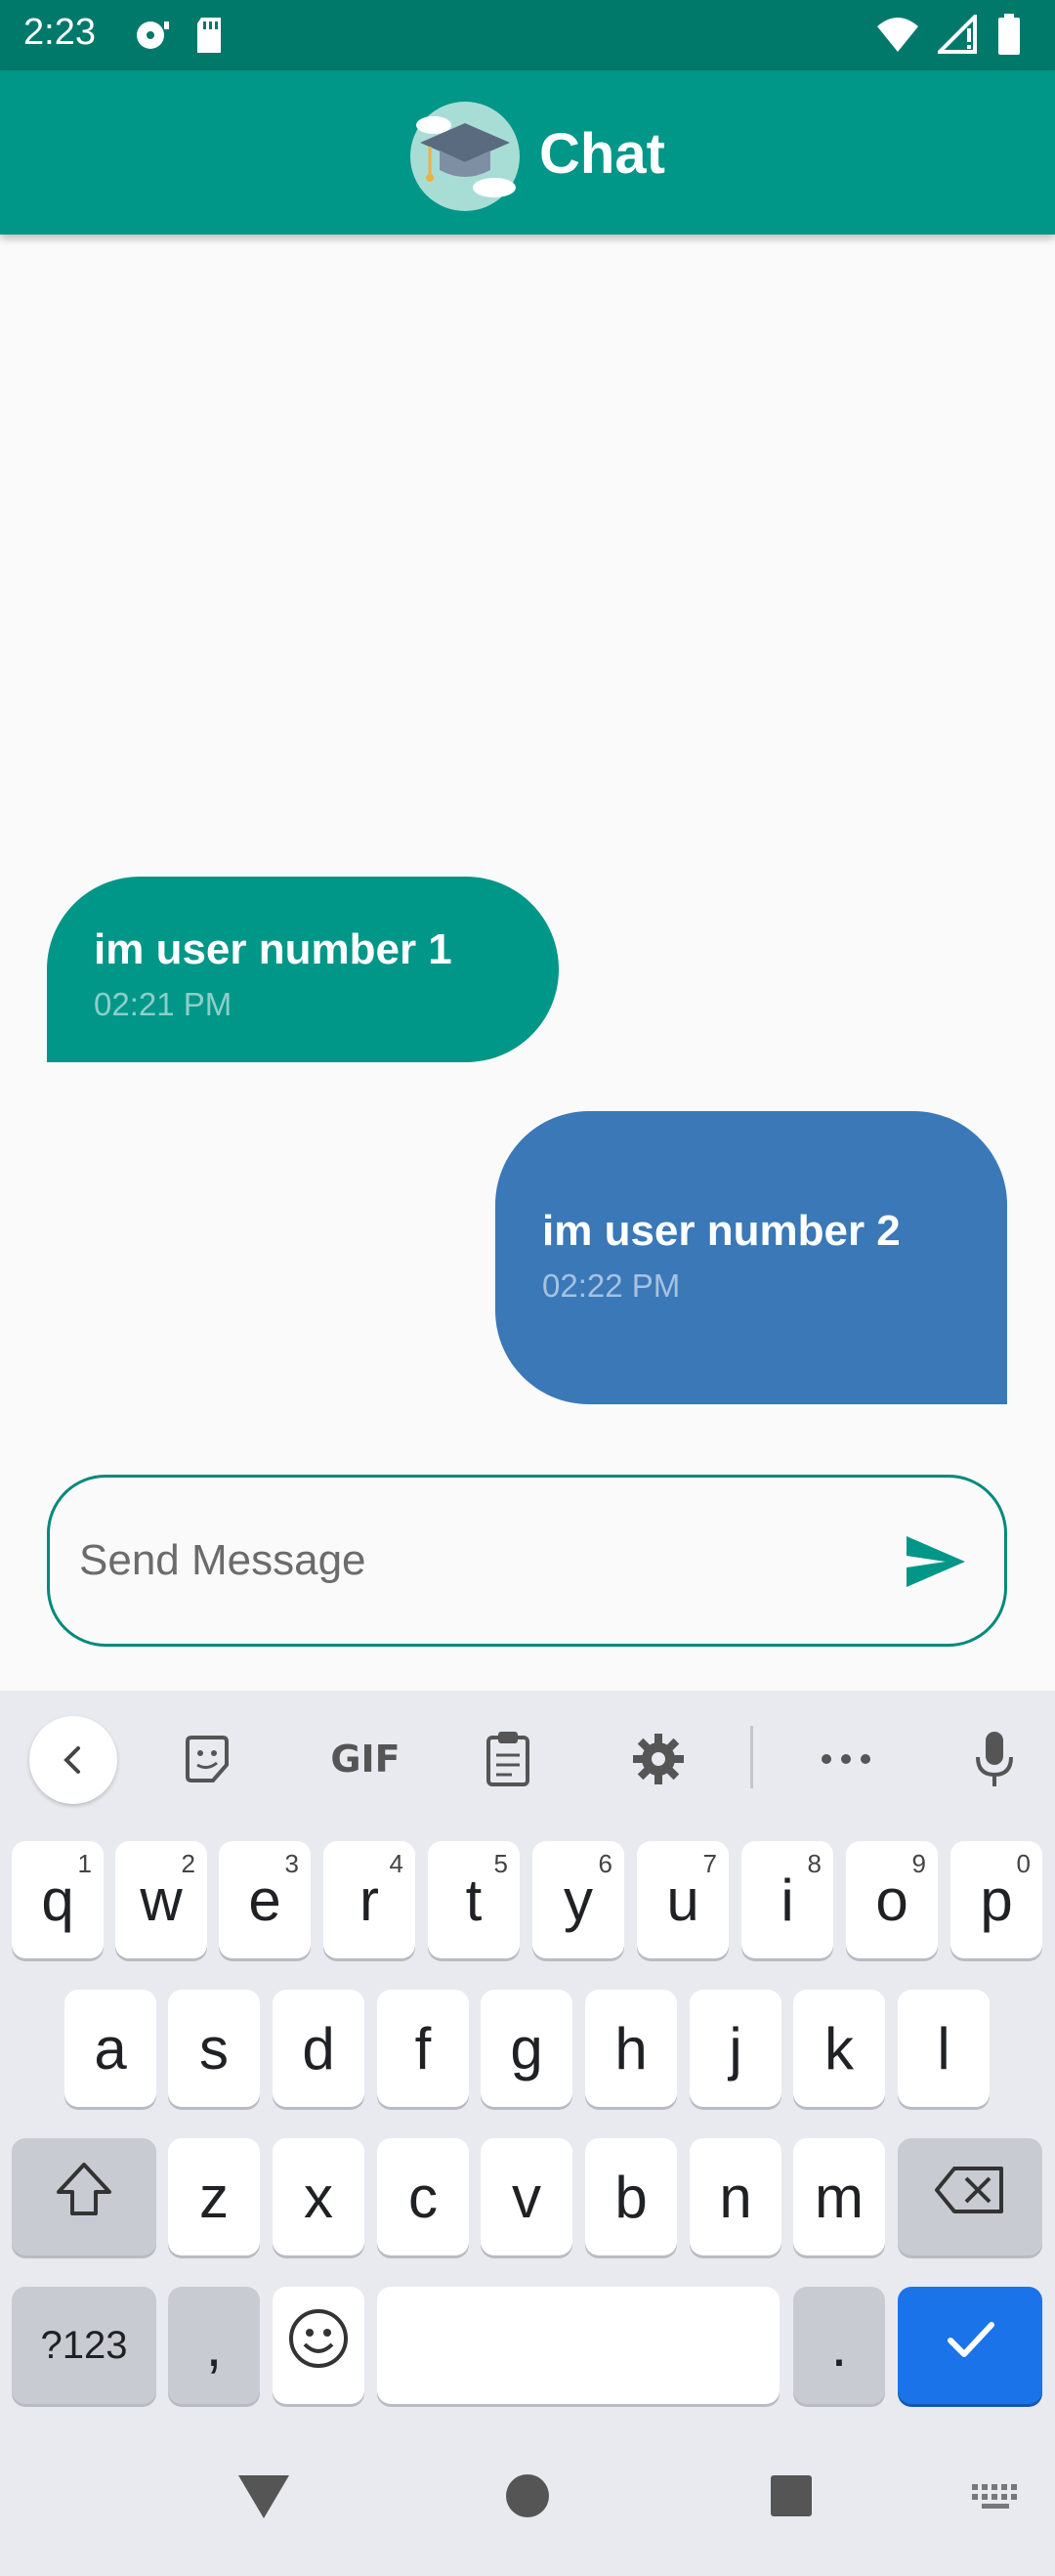 This screenshot has height=2576, width=1055. What do you see at coordinates (163, 1004) in the screenshot?
I see `message-time: 02:21 PM` at bounding box center [163, 1004].